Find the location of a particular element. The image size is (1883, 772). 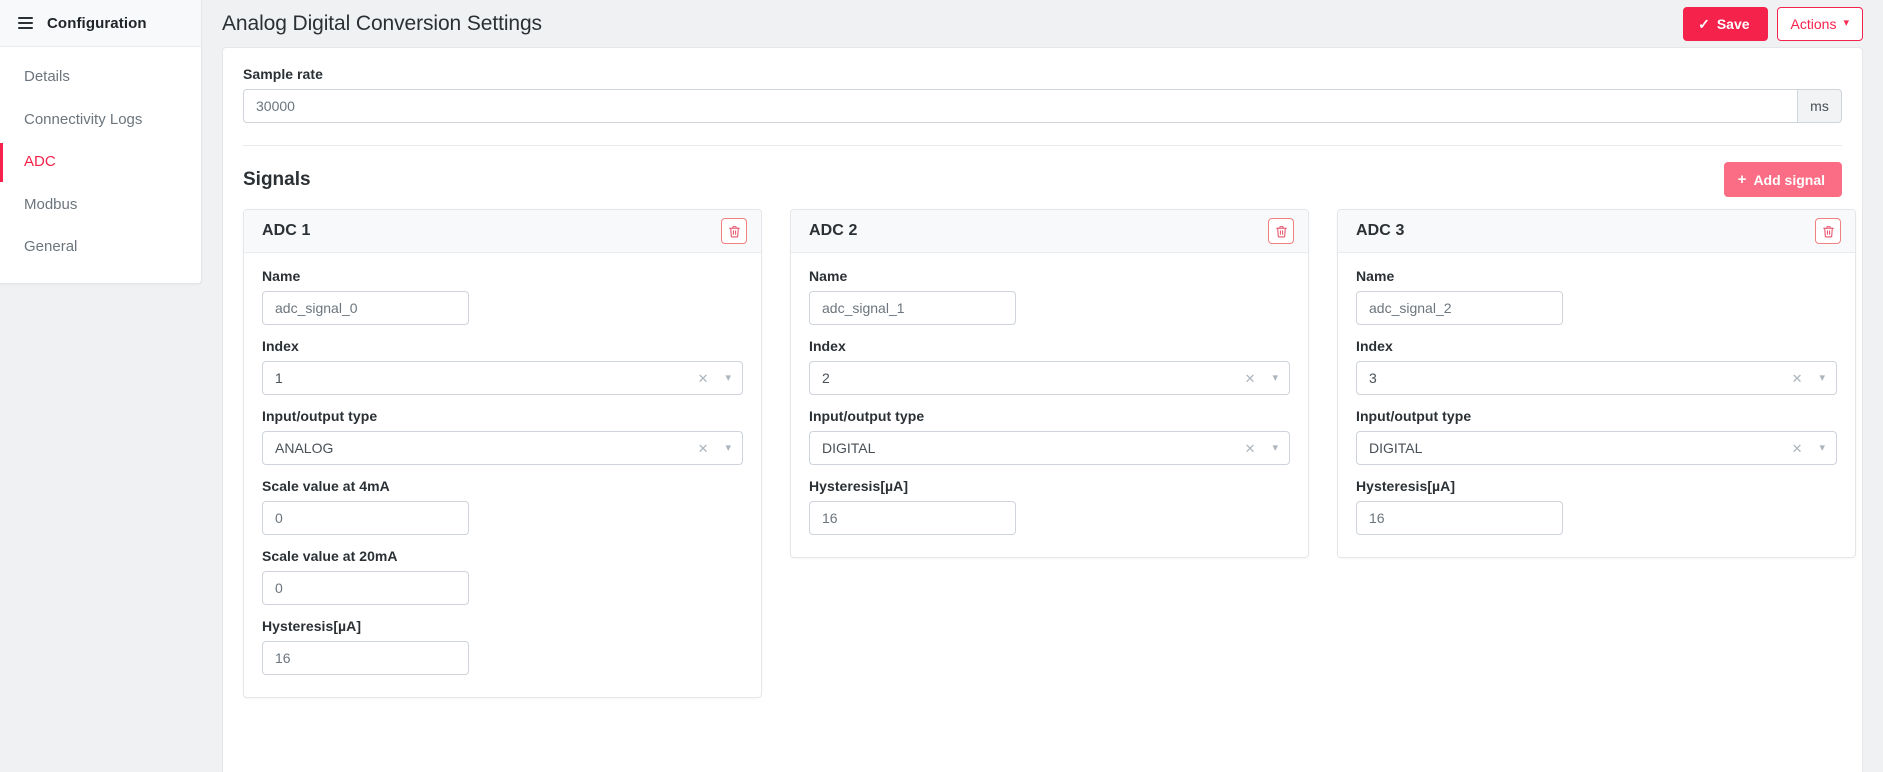

io-type-field: Input/output type ANALOG ✕ ▾ is located at coordinates (502, 436).